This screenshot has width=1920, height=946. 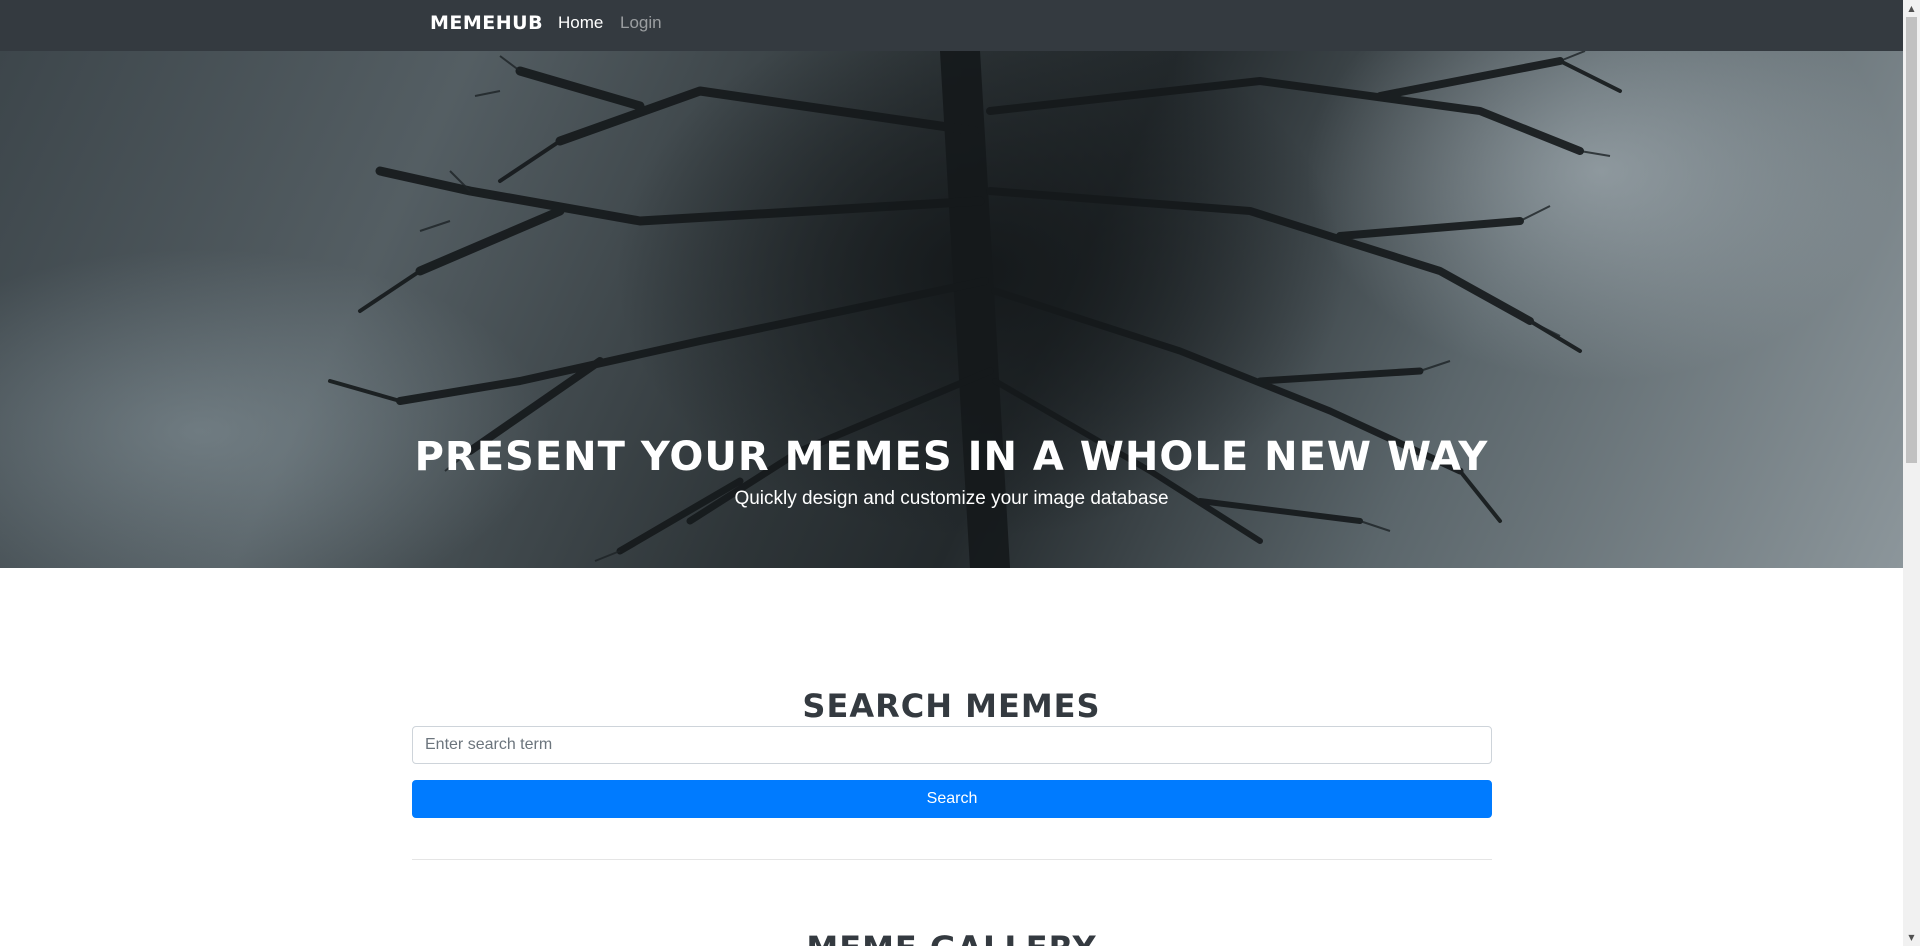 What do you see at coordinates (1911, 240) in the screenshot?
I see `scrollbar-thumb` at bounding box center [1911, 240].